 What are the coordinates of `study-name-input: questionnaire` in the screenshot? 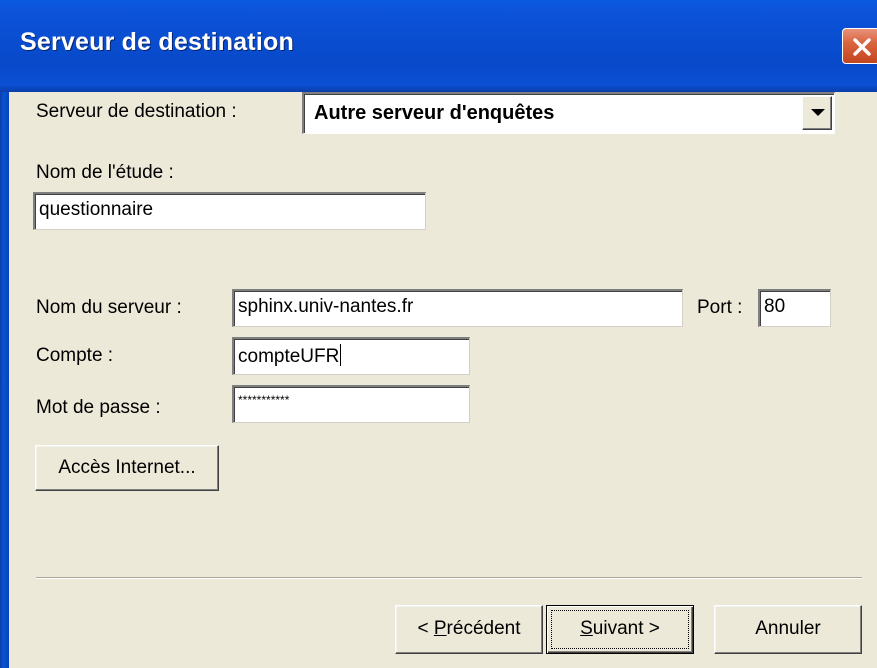 It's located at (229, 211).